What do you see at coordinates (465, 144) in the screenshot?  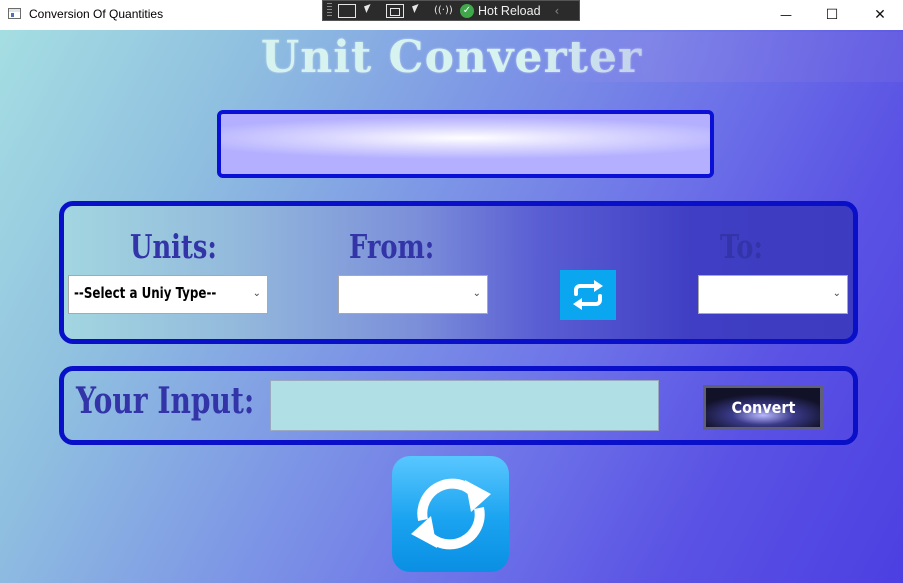 I see `result-display` at bounding box center [465, 144].